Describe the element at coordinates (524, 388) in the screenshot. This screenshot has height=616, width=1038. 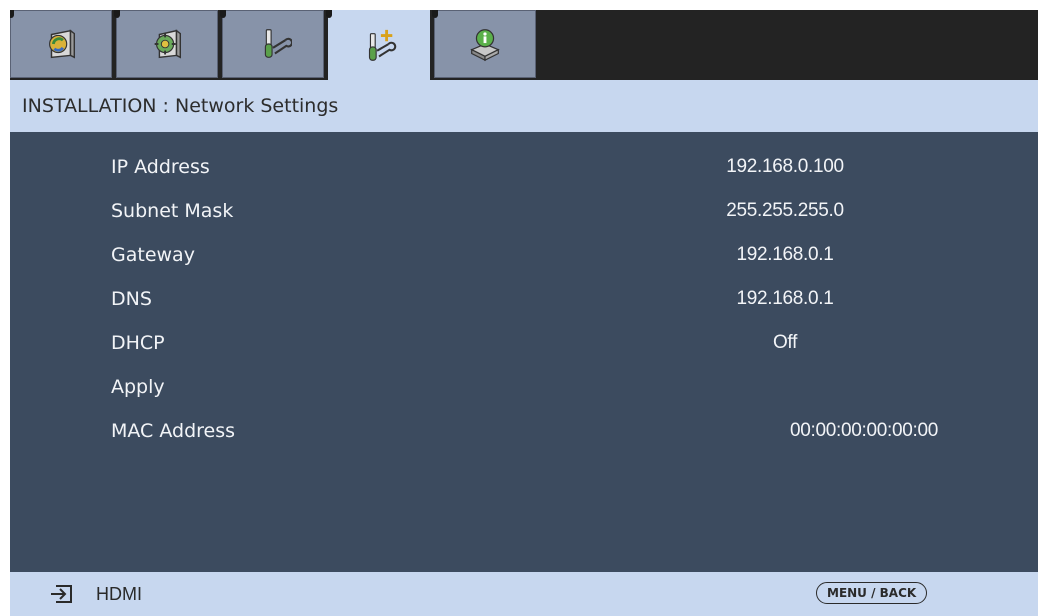
I see `setting-row-apply: Apply` at that location.